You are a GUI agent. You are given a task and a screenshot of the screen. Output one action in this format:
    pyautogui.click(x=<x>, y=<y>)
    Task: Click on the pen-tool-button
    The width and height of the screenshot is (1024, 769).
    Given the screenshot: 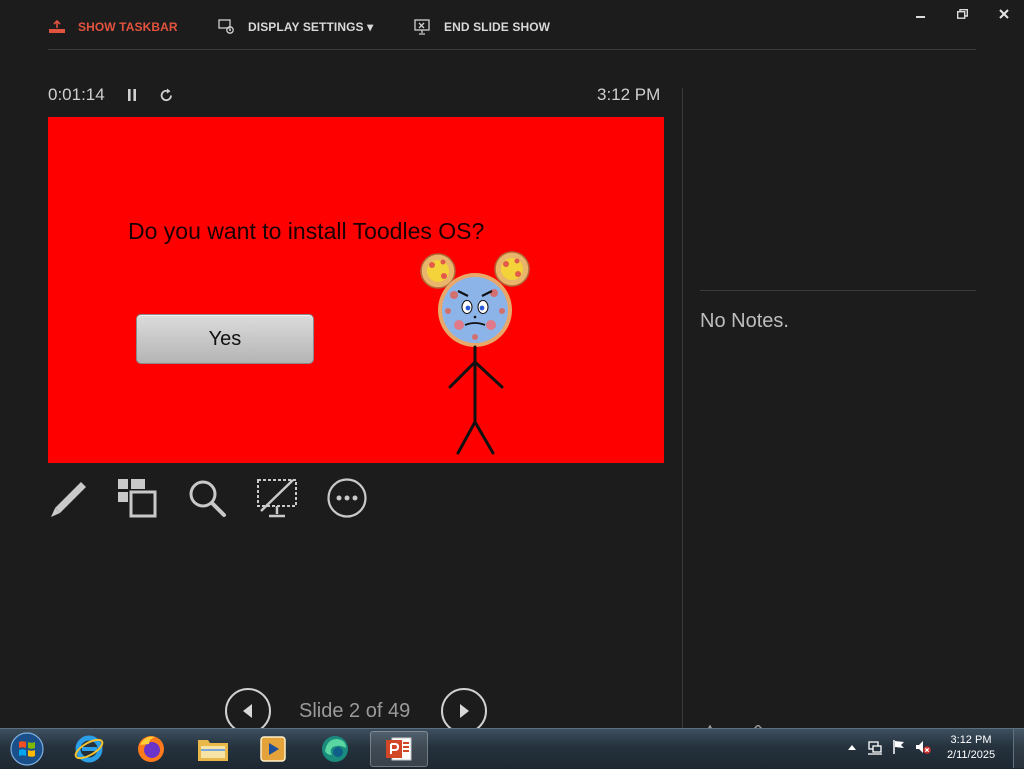 What is the action you would take?
    pyautogui.click(x=68, y=498)
    